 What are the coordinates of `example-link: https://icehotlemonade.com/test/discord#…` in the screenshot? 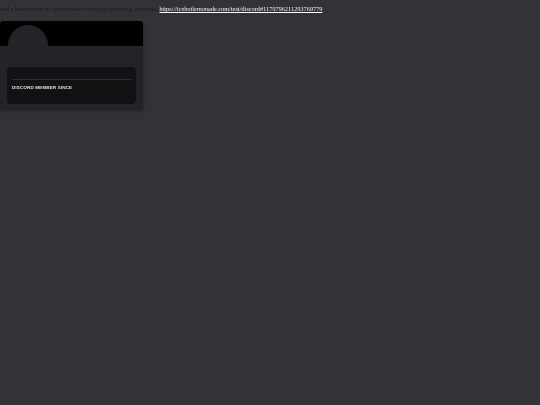 It's located at (240, 9).